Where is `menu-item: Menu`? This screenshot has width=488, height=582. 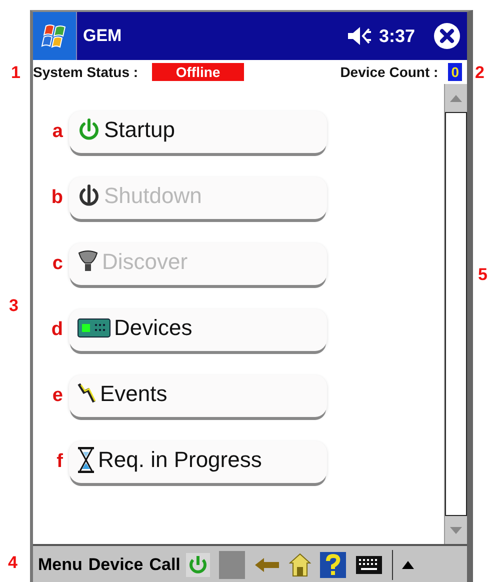 menu-item: Menu is located at coordinates (60, 565).